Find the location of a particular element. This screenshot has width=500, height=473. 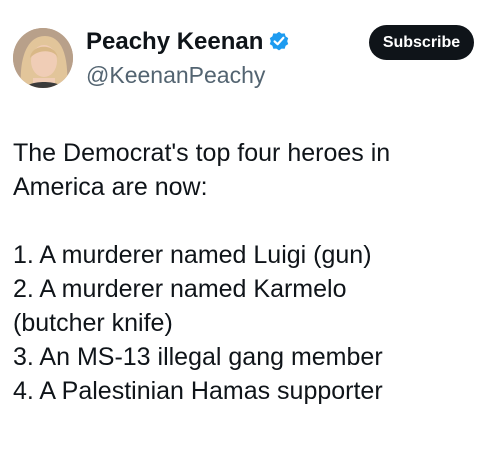

tweet-line: America are now: is located at coordinates (110, 187).